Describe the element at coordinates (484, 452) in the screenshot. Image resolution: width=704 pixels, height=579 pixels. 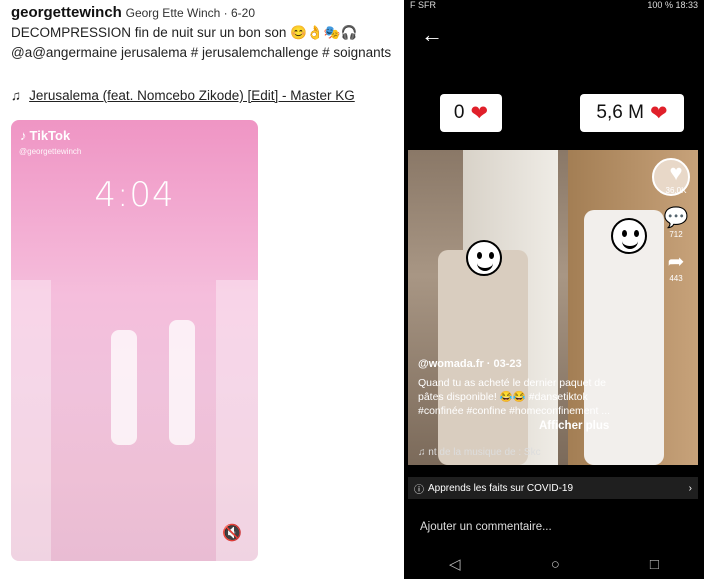
I see `music-label: nt de la musique de : Skc` at that location.